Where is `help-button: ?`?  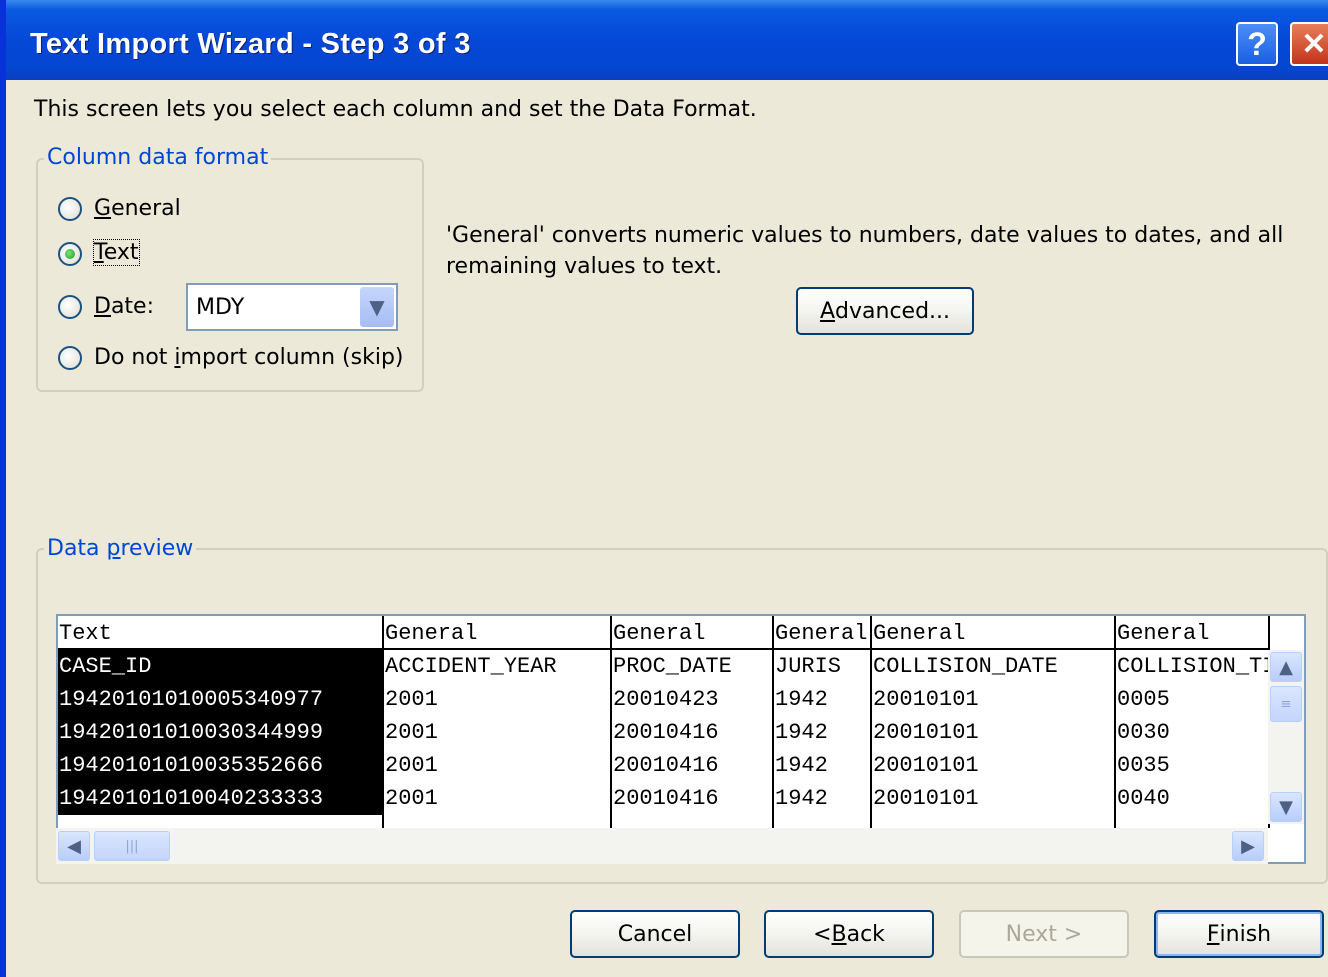
help-button: ? is located at coordinates (1257, 44).